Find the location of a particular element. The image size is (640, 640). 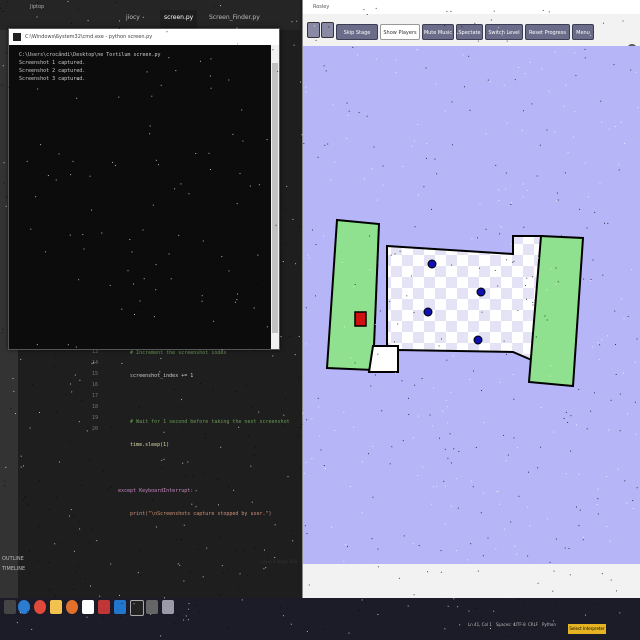

level-map is located at coordinates (455, 303).